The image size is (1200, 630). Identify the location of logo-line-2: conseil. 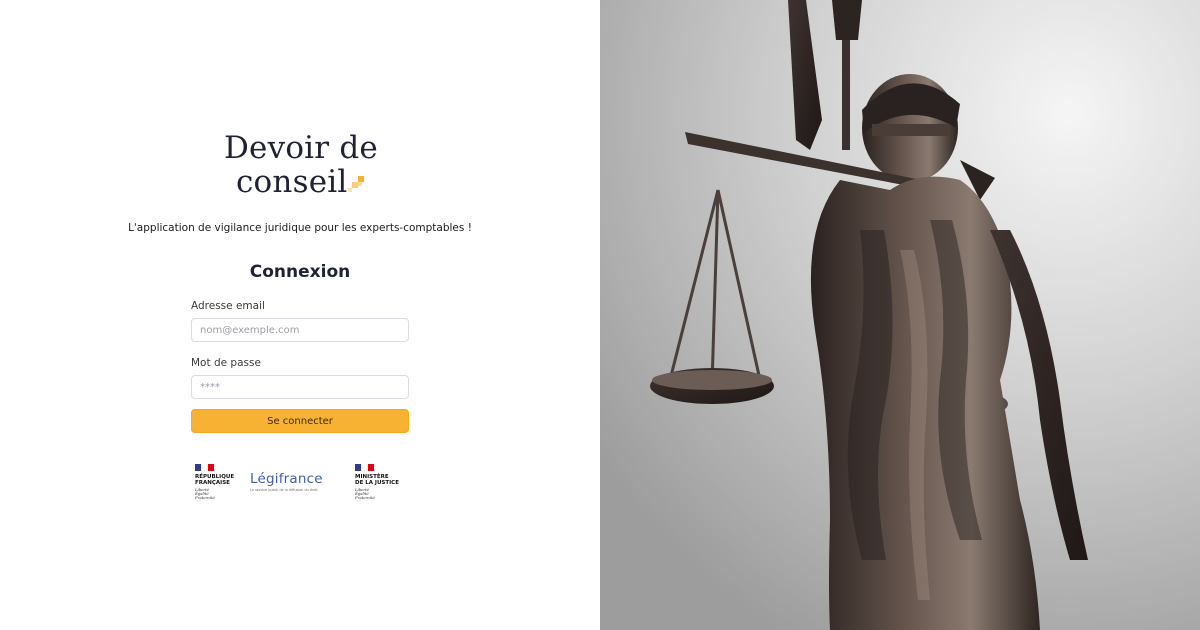
(292, 182).